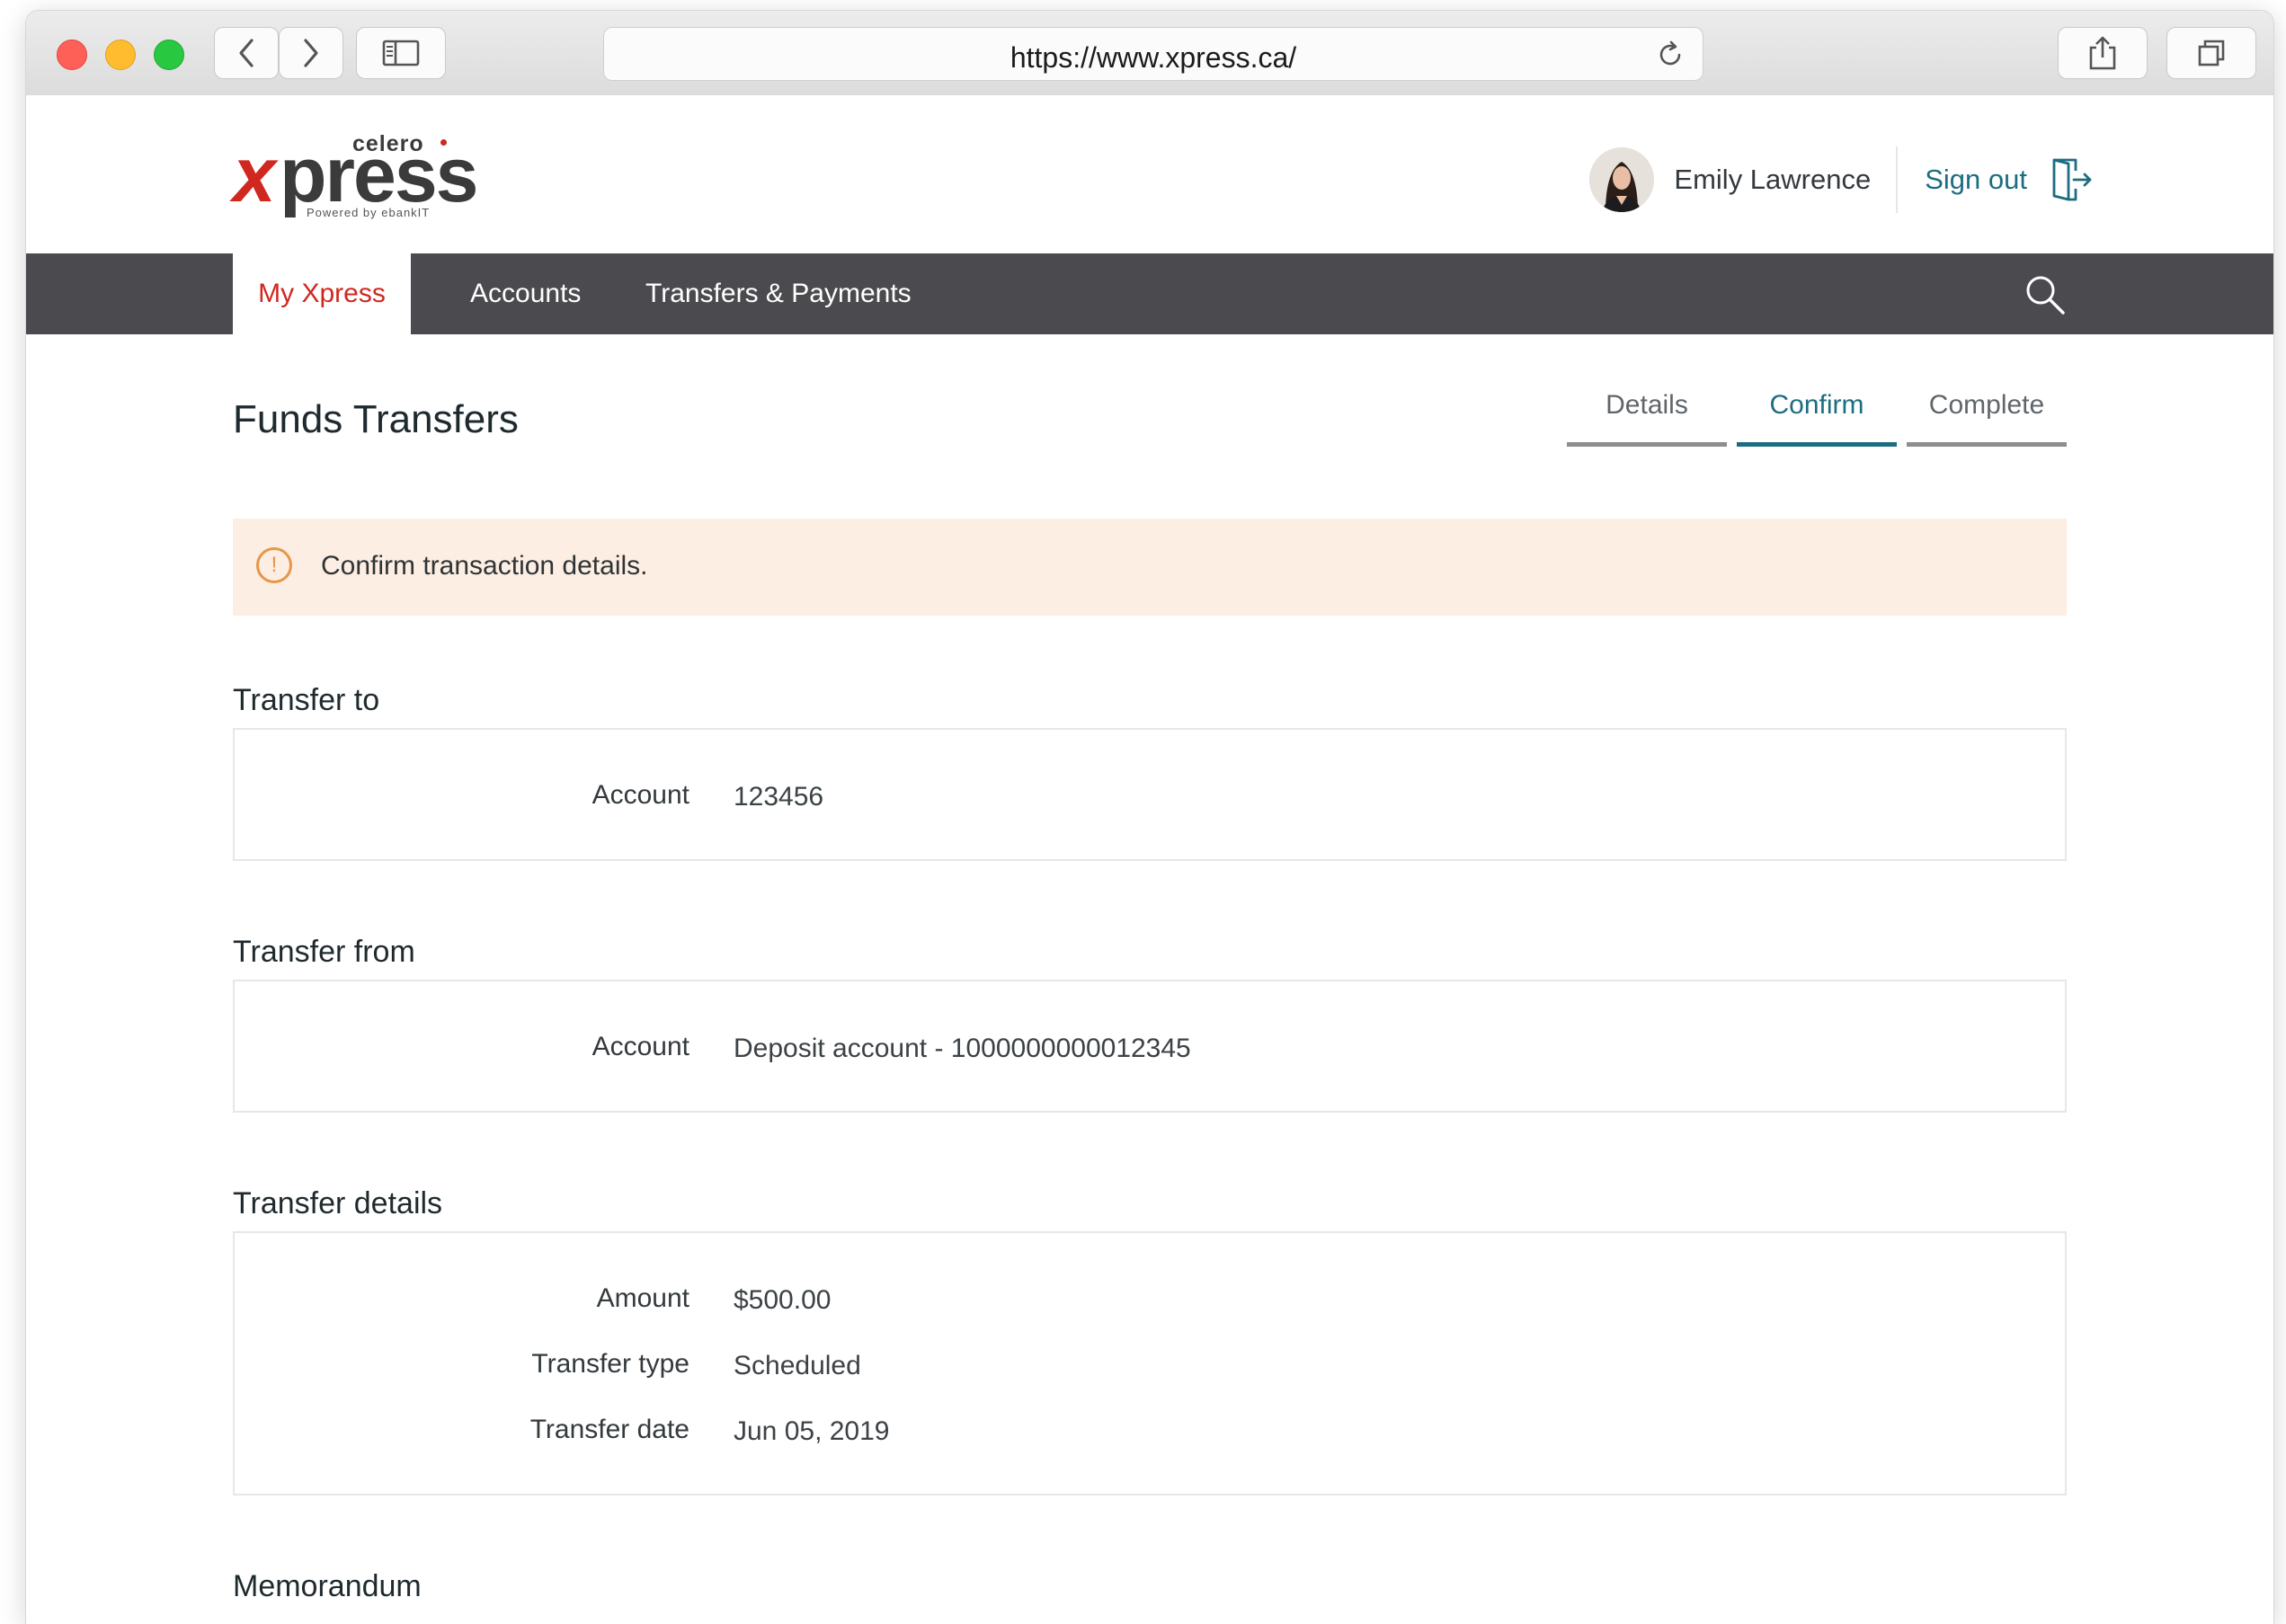 The width and height of the screenshot is (2286, 1624). Describe the element at coordinates (783, 1300) in the screenshot. I see `amount-value: $500.00` at that location.